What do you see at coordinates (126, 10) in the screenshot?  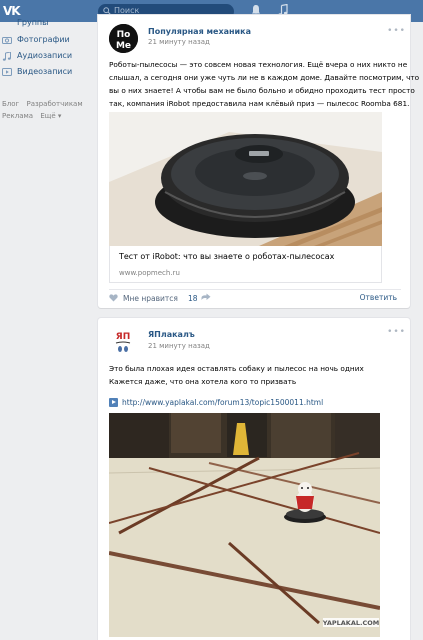 I see `search-input: Поиск` at bounding box center [126, 10].